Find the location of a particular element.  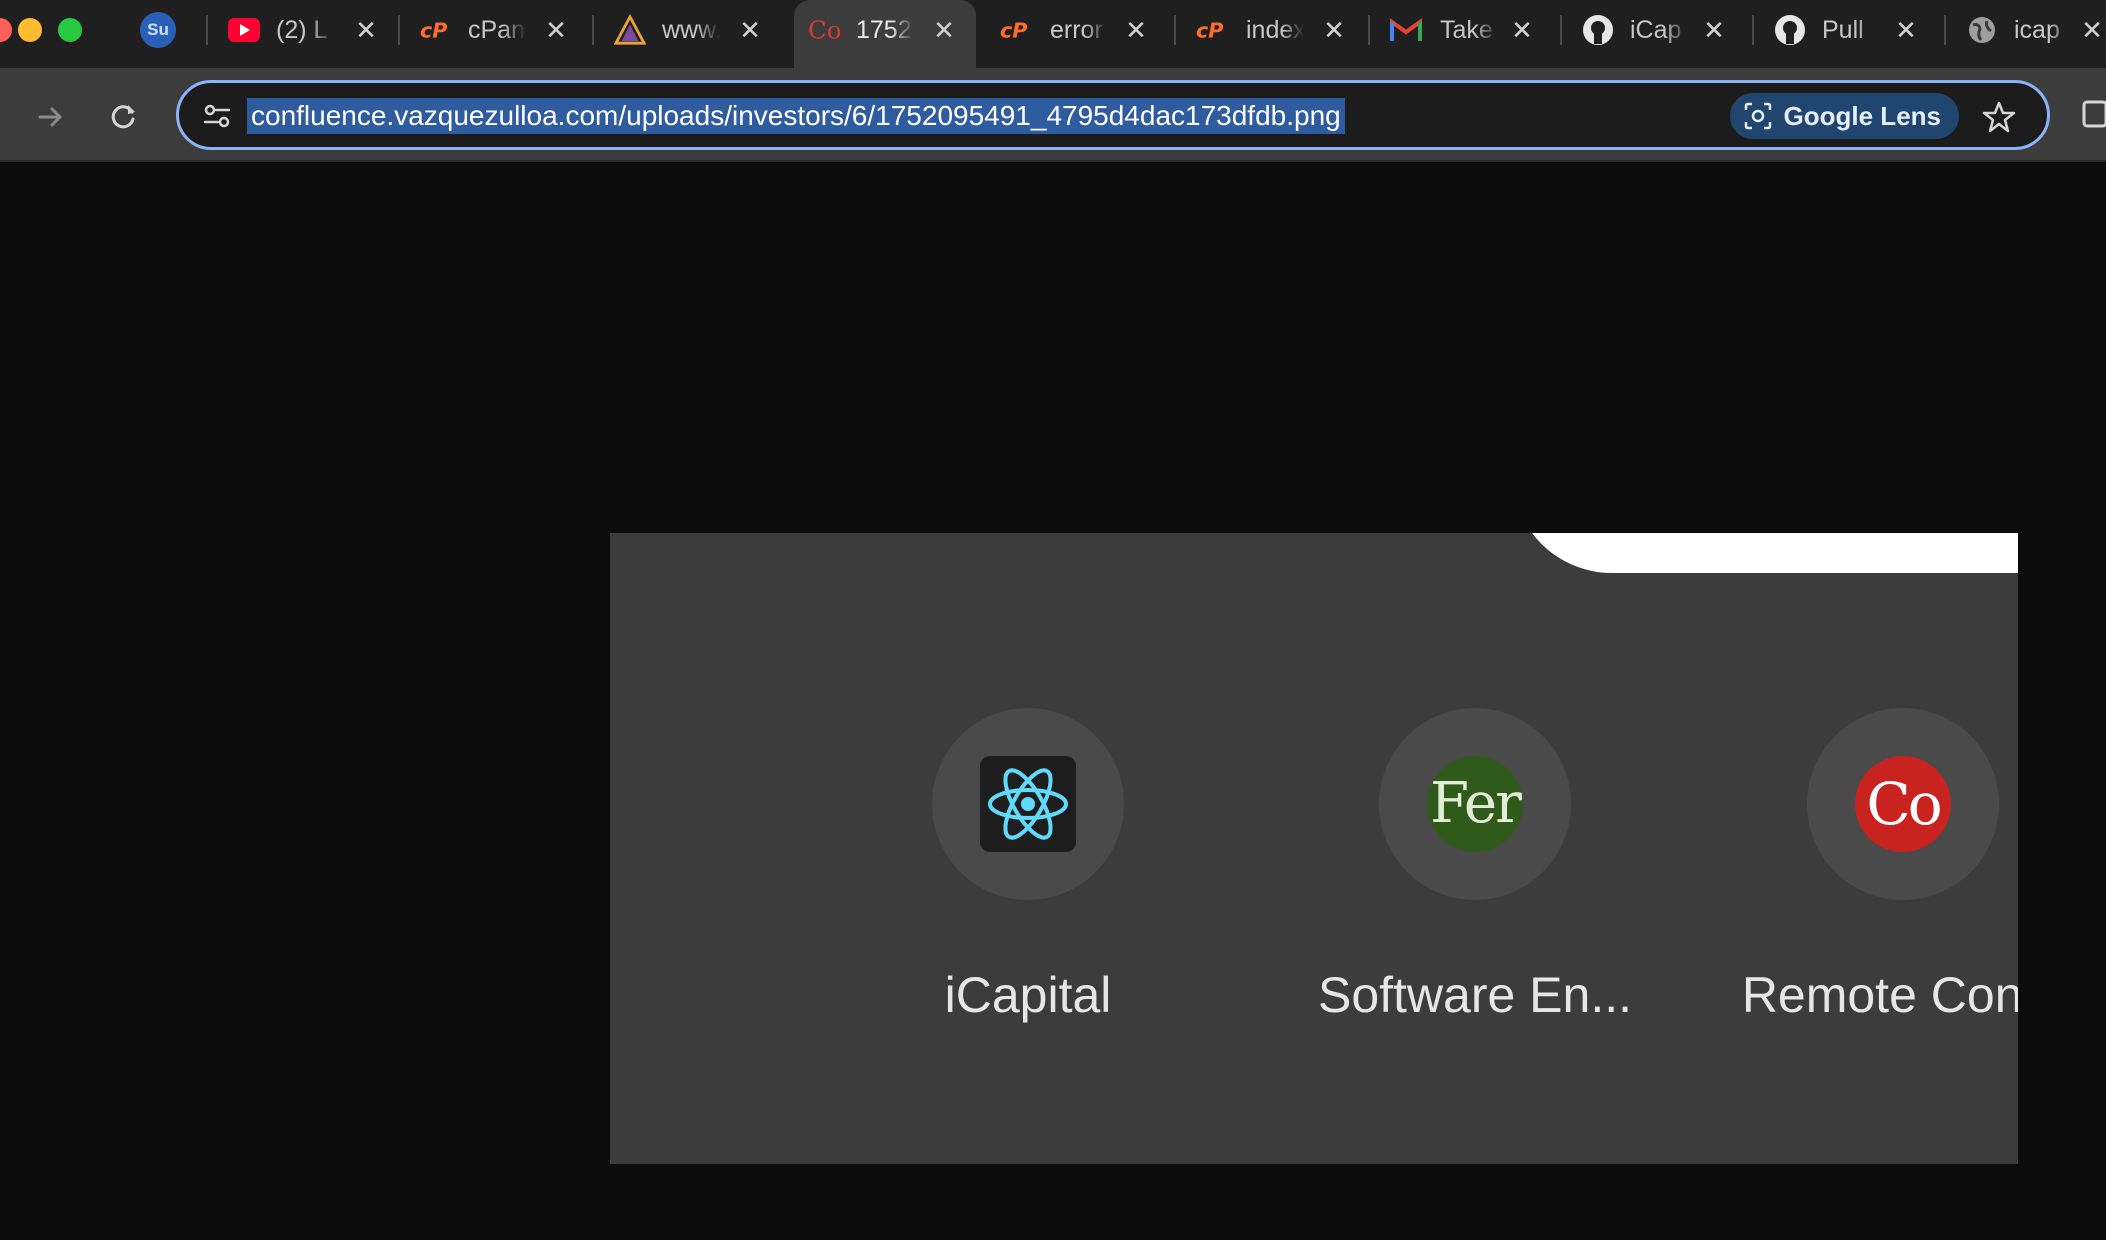

tab-cpanel: cP cPan ✕ is located at coordinates (495, 28).